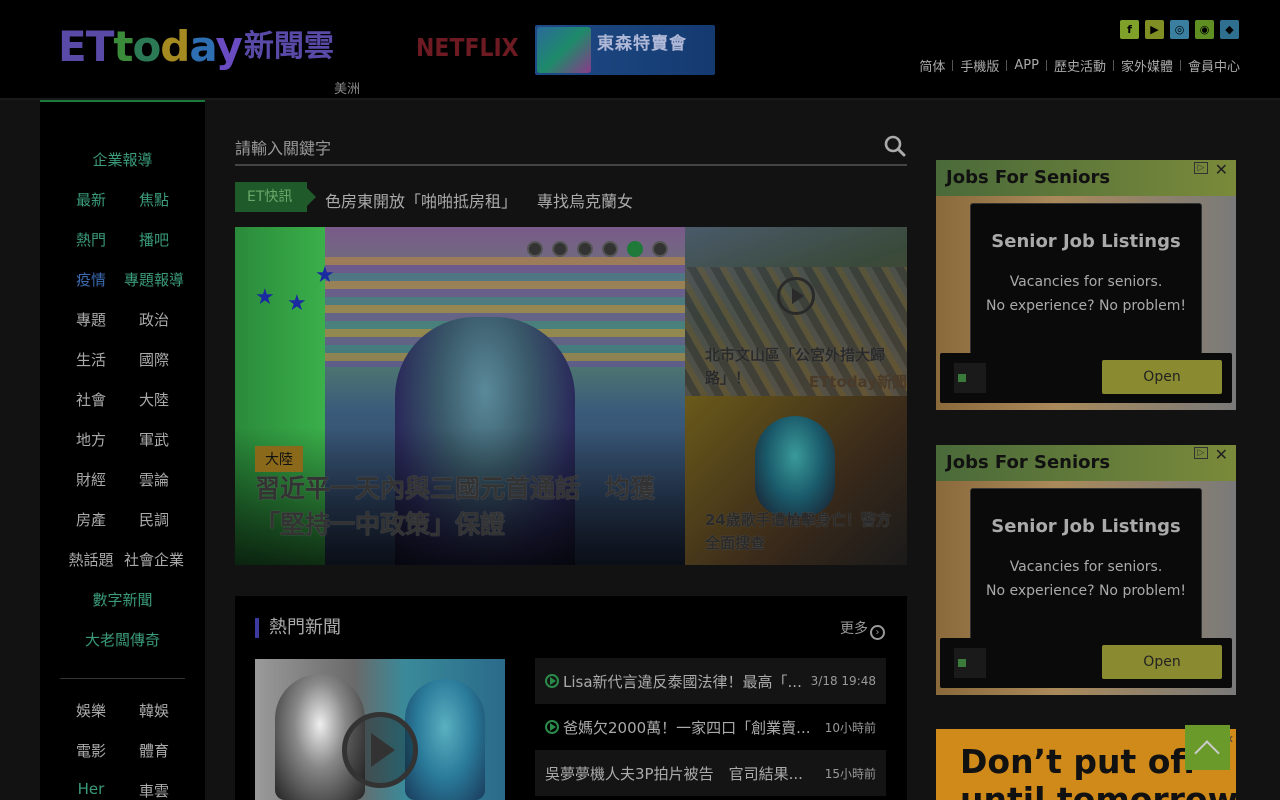 The height and width of the screenshot is (800, 1280). I want to click on sidebar-item-finance: 財經, so click(91, 479).